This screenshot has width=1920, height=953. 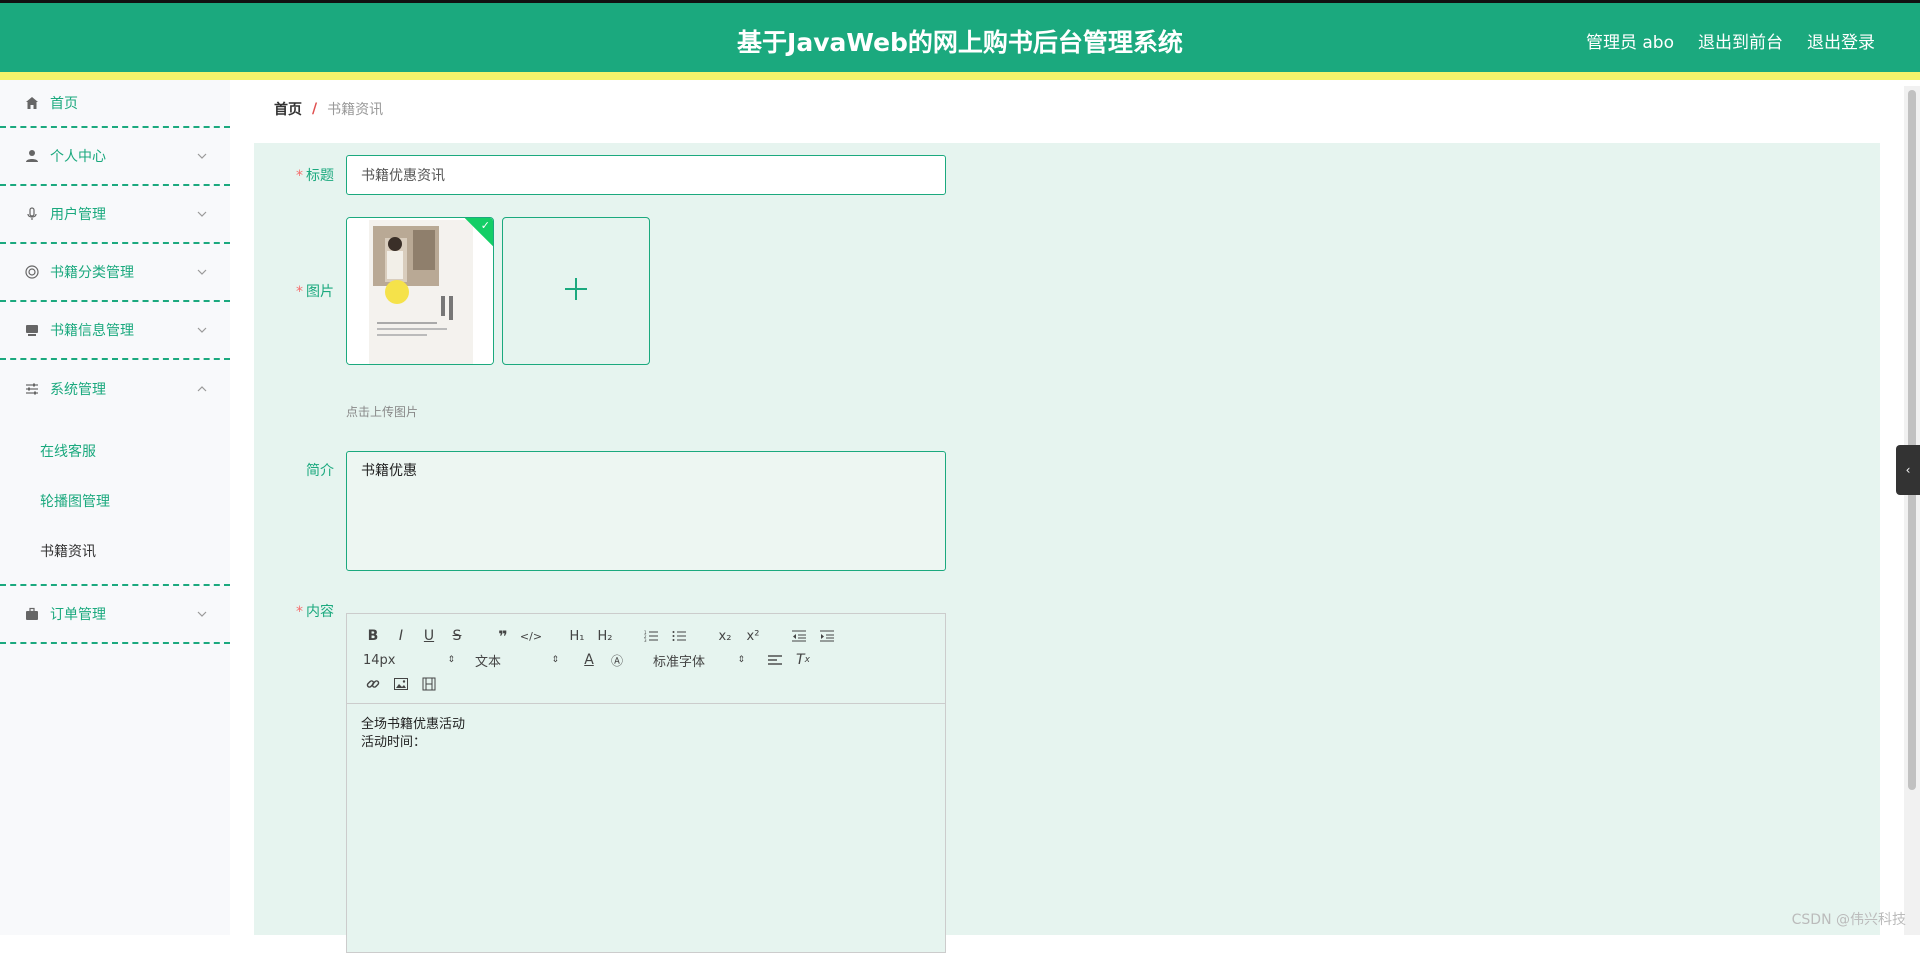 I want to click on plus-icon, so click(x=576, y=291).